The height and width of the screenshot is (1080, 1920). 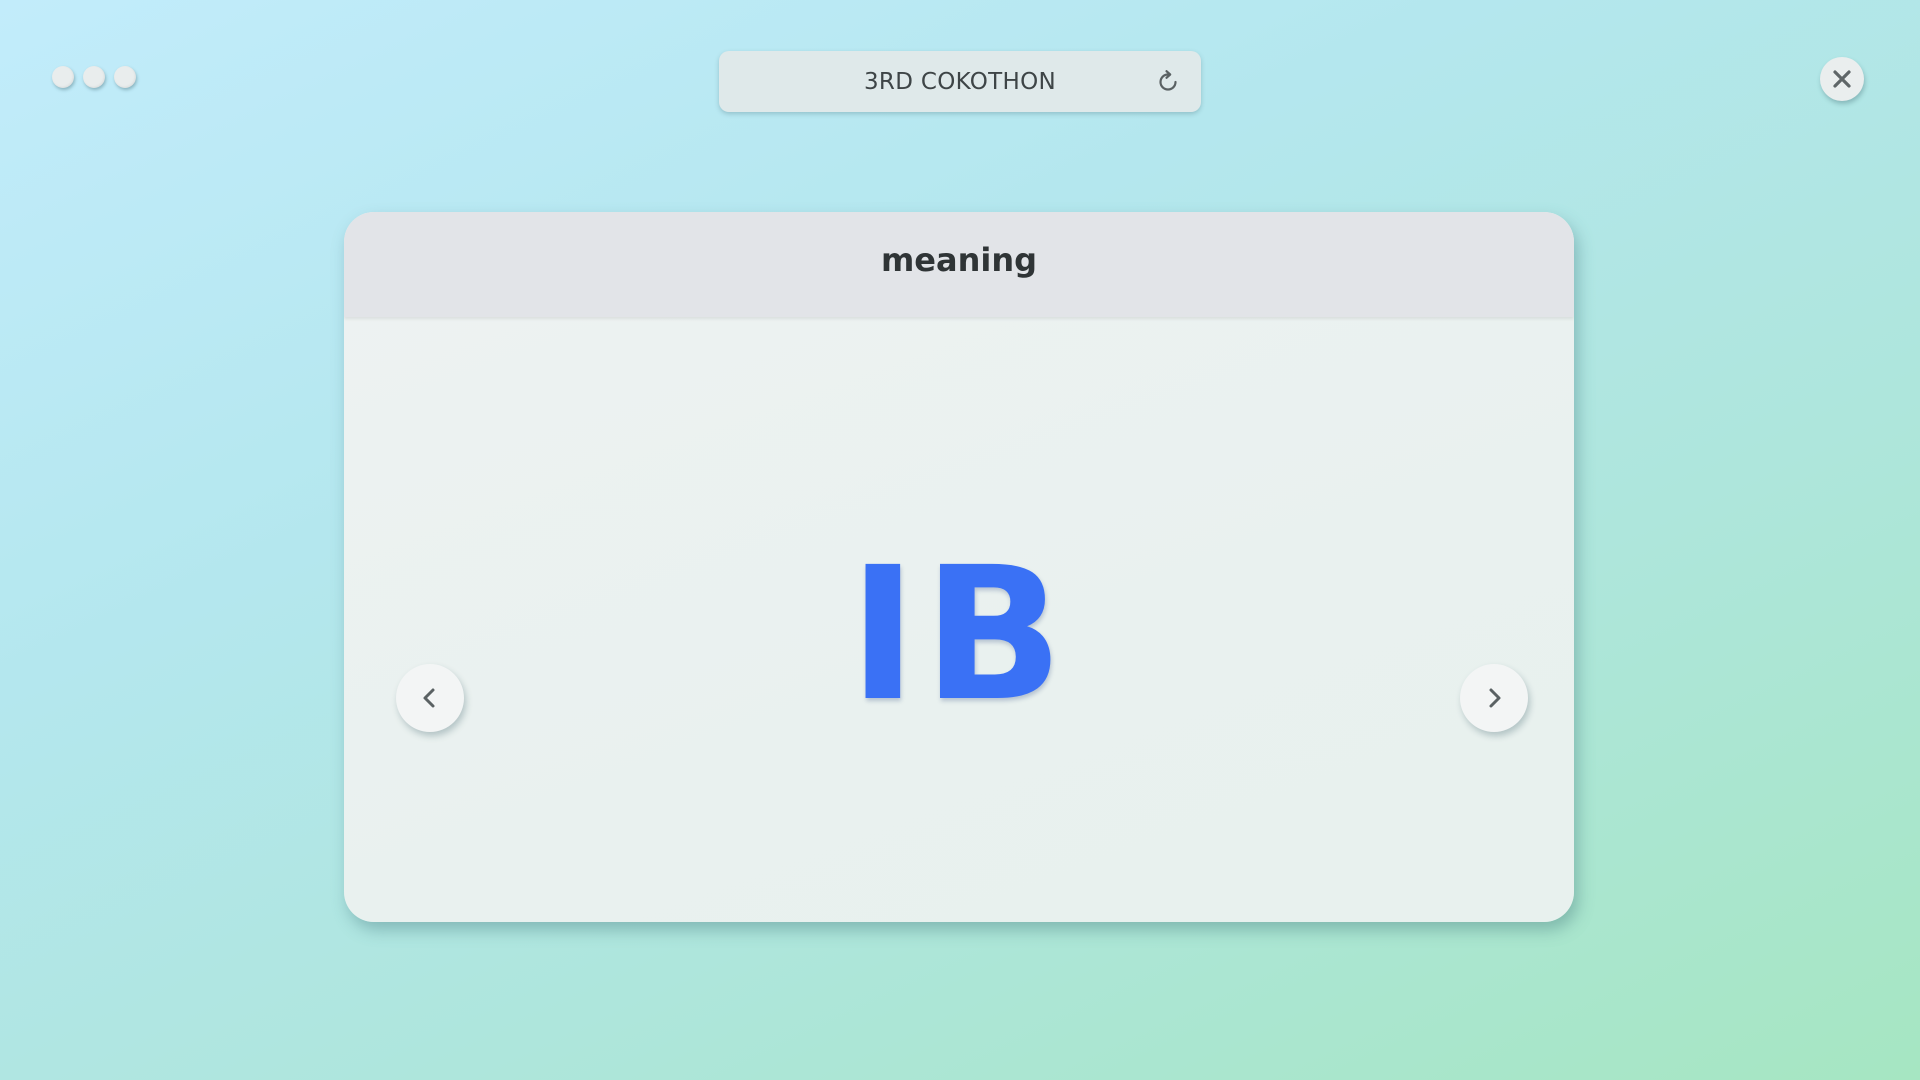 I want to click on close-icon, so click(x=1842, y=79).